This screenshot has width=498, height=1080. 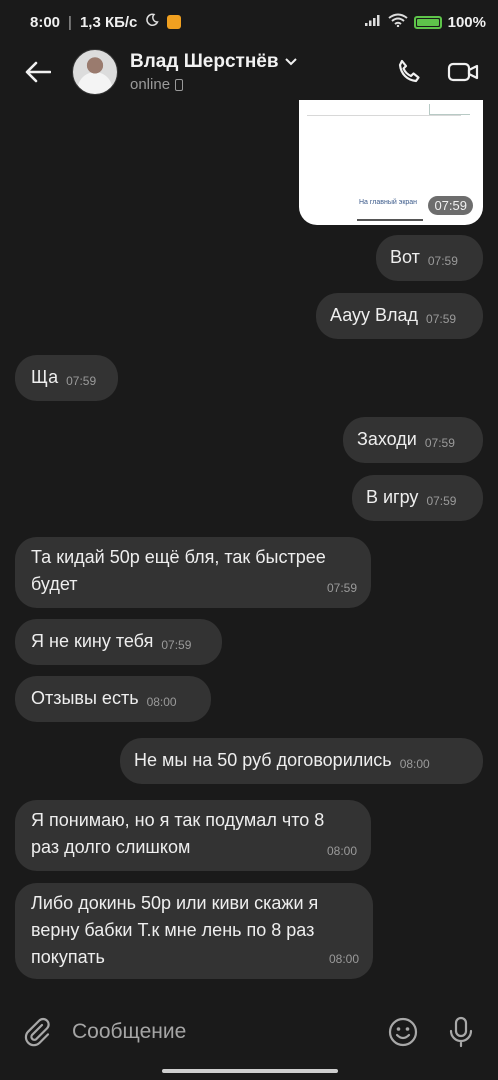 I want to click on home-indicator, so click(x=250, y=1071).